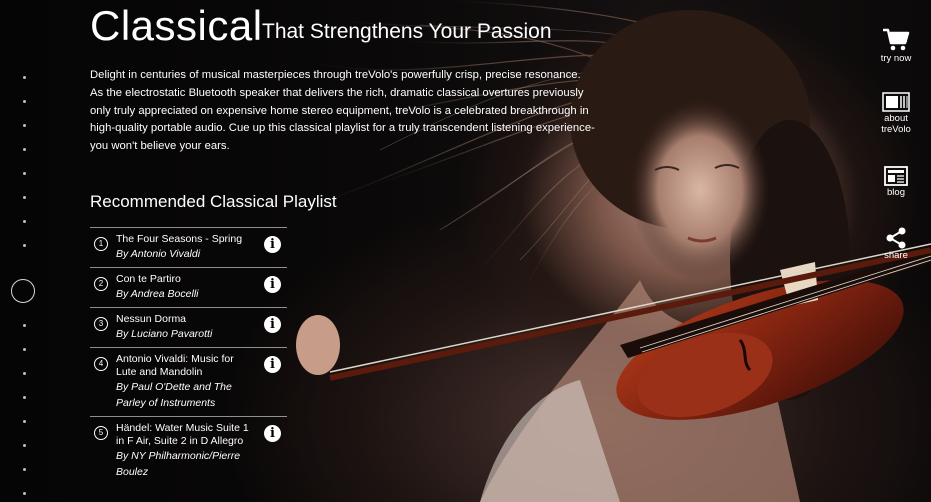 This screenshot has height=502, width=931. I want to click on track-number: 1, so click(101, 244).